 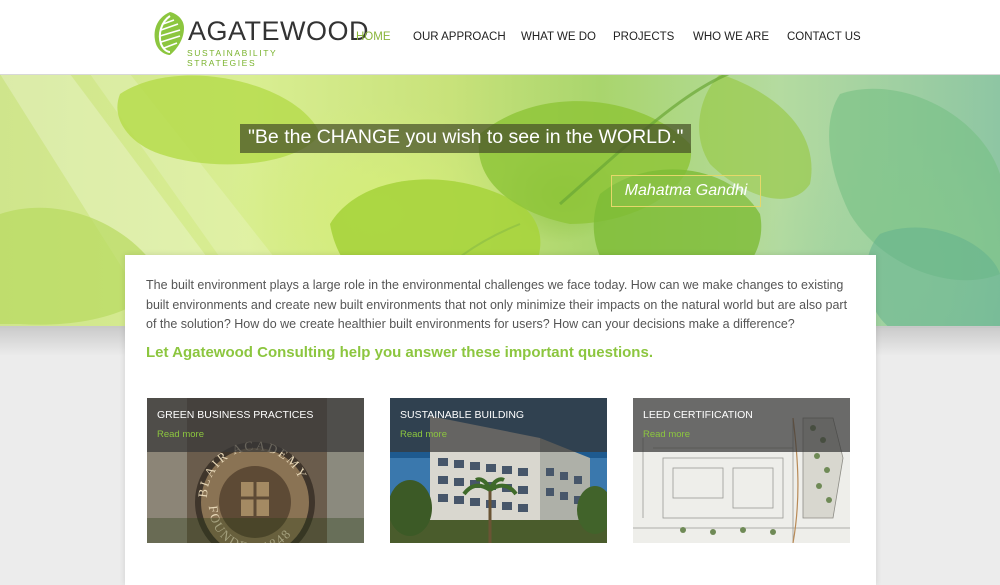 What do you see at coordinates (731, 37) in the screenshot?
I see `nav-item-who-we-are: WHO WE ARE` at bounding box center [731, 37].